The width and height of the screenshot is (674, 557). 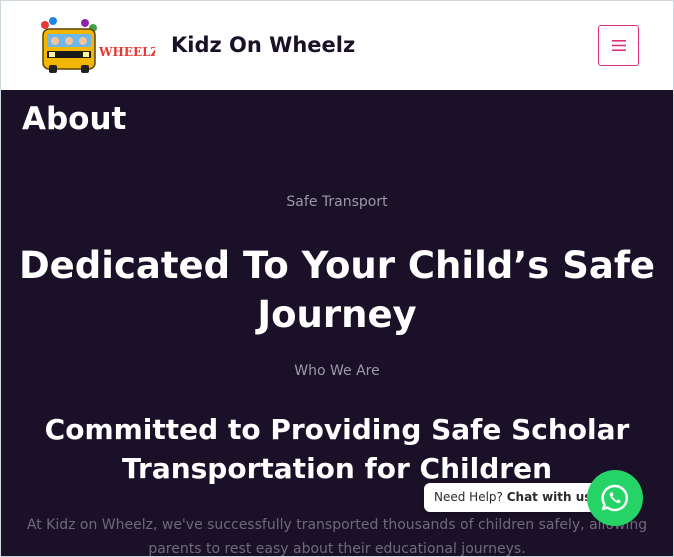 What do you see at coordinates (549, 497) in the screenshot?
I see `chat-cta: Chat with us` at bounding box center [549, 497].